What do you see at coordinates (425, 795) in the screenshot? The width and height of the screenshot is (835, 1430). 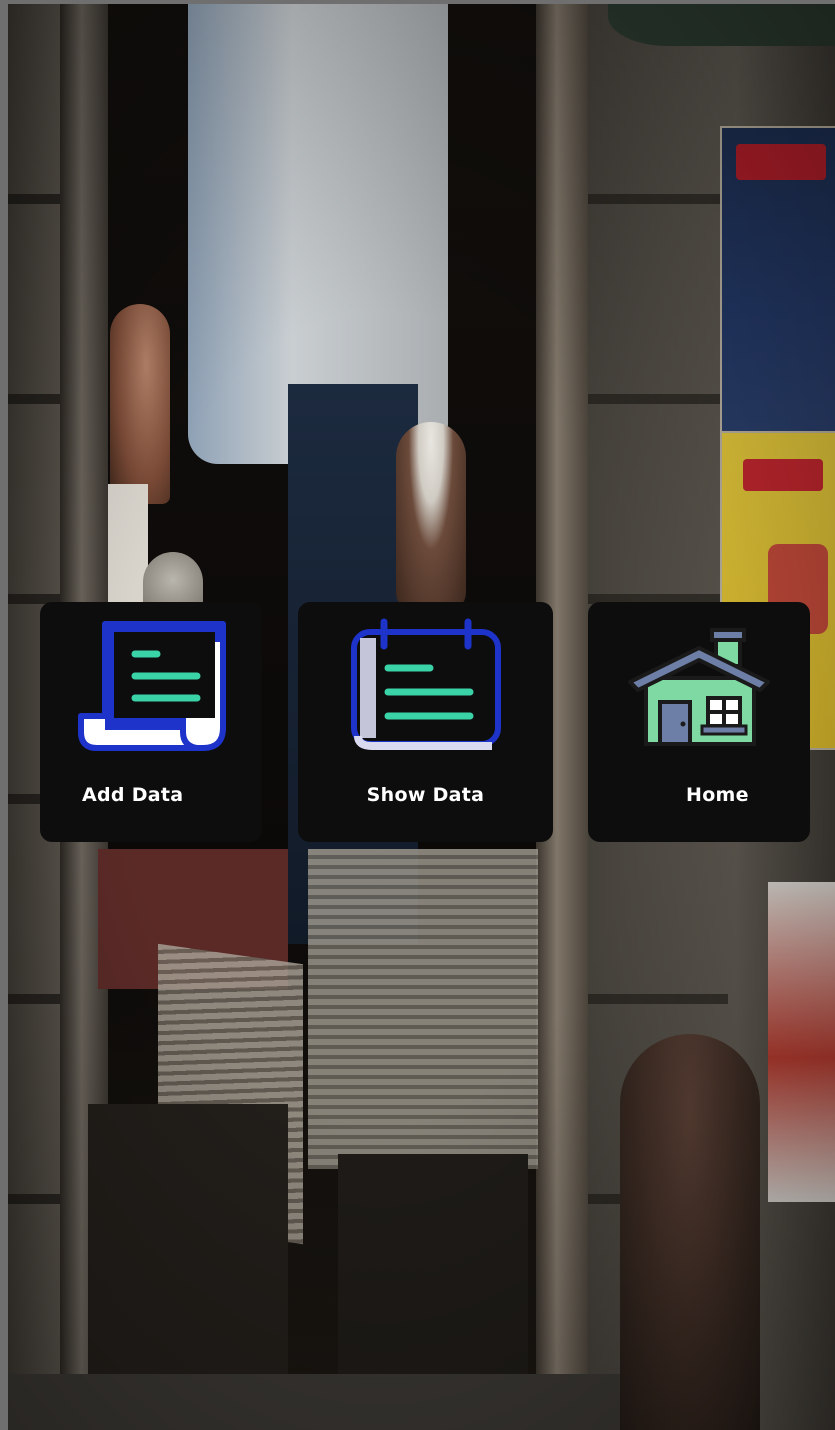 I see `show-data-label: Show Data` at bounding box center [425, 795].